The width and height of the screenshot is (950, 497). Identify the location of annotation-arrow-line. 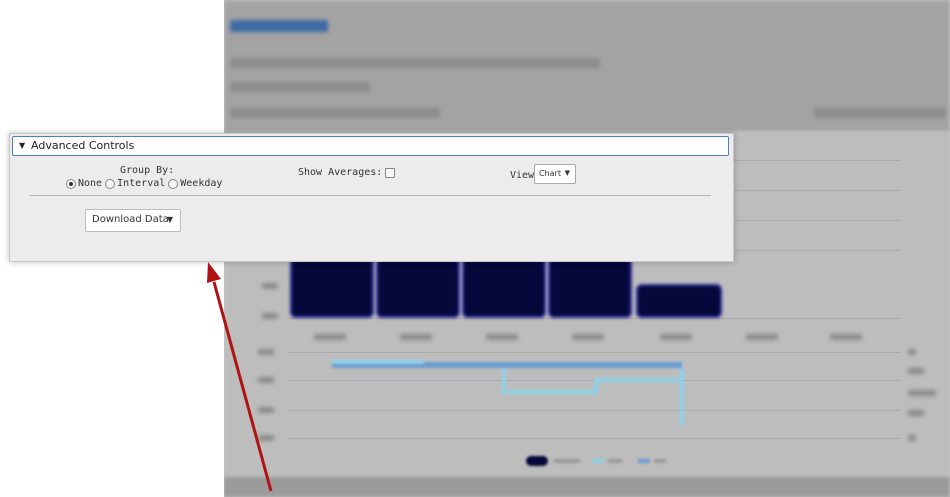
(242, 386).